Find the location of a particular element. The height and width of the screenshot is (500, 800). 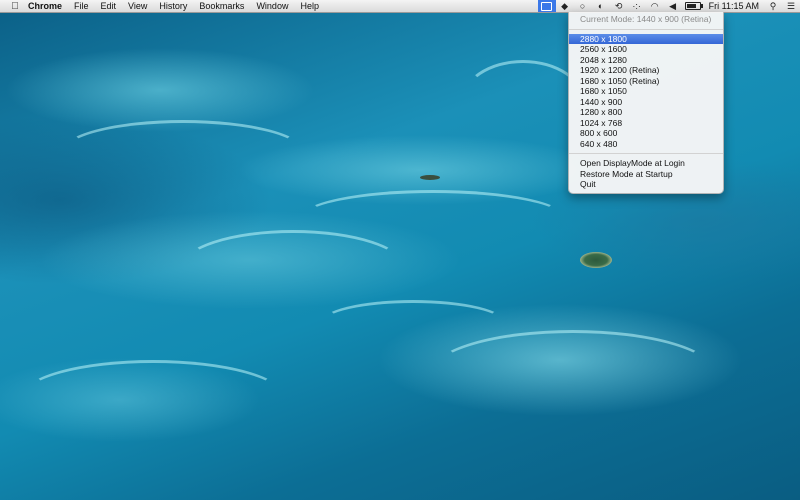

menu-view: View is located at coordinates (137, 6).